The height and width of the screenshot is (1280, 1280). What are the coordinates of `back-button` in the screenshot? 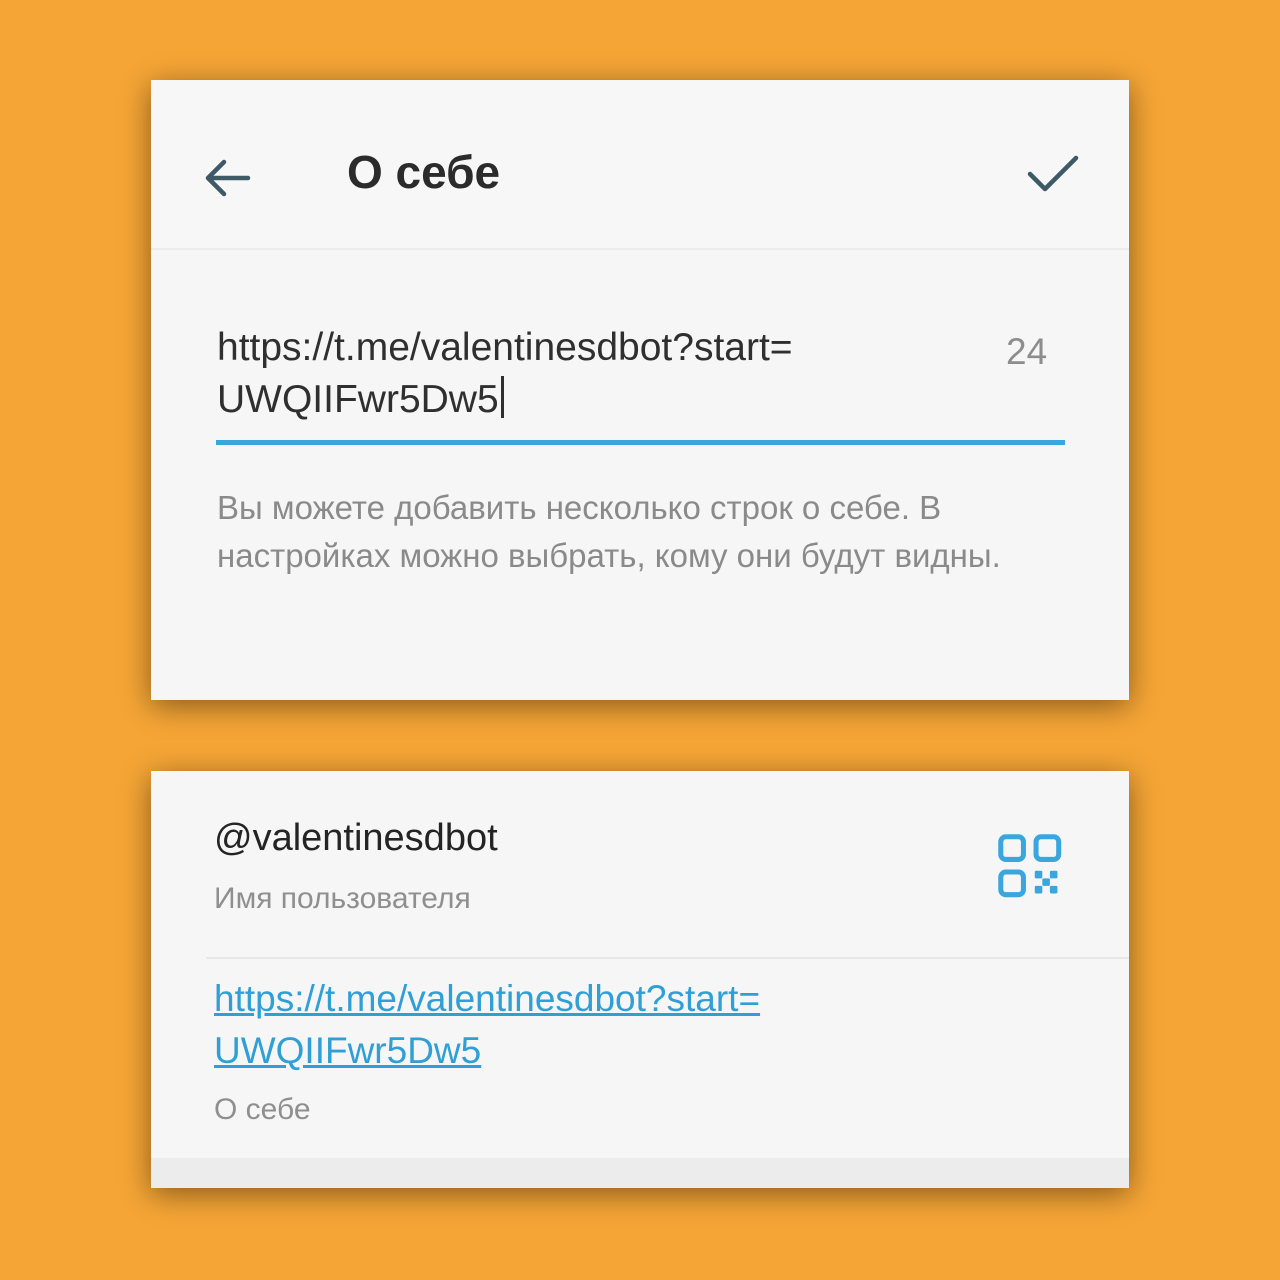 It's located at (227, 178).